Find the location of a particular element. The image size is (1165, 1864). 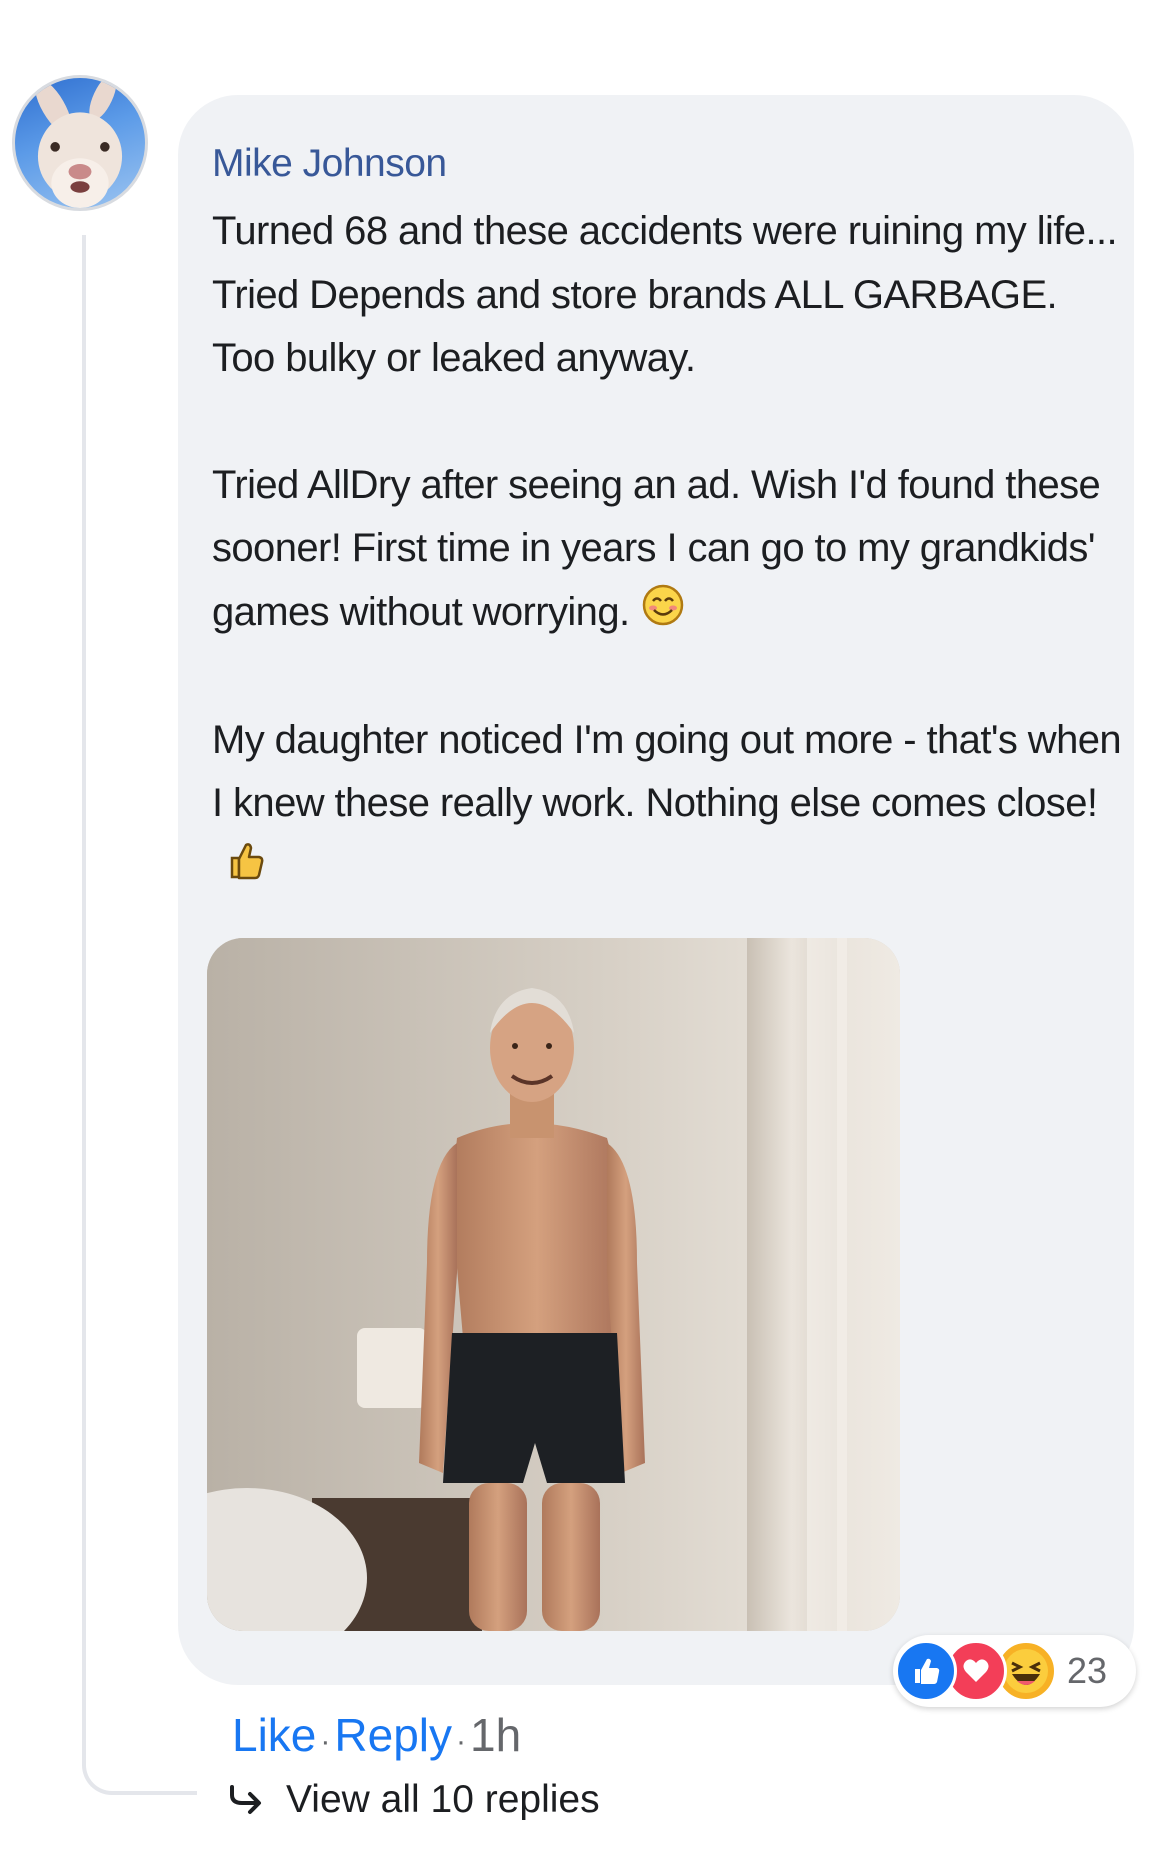

view-replies-label: View all 10 replies is located at coordinates (443, 1799).